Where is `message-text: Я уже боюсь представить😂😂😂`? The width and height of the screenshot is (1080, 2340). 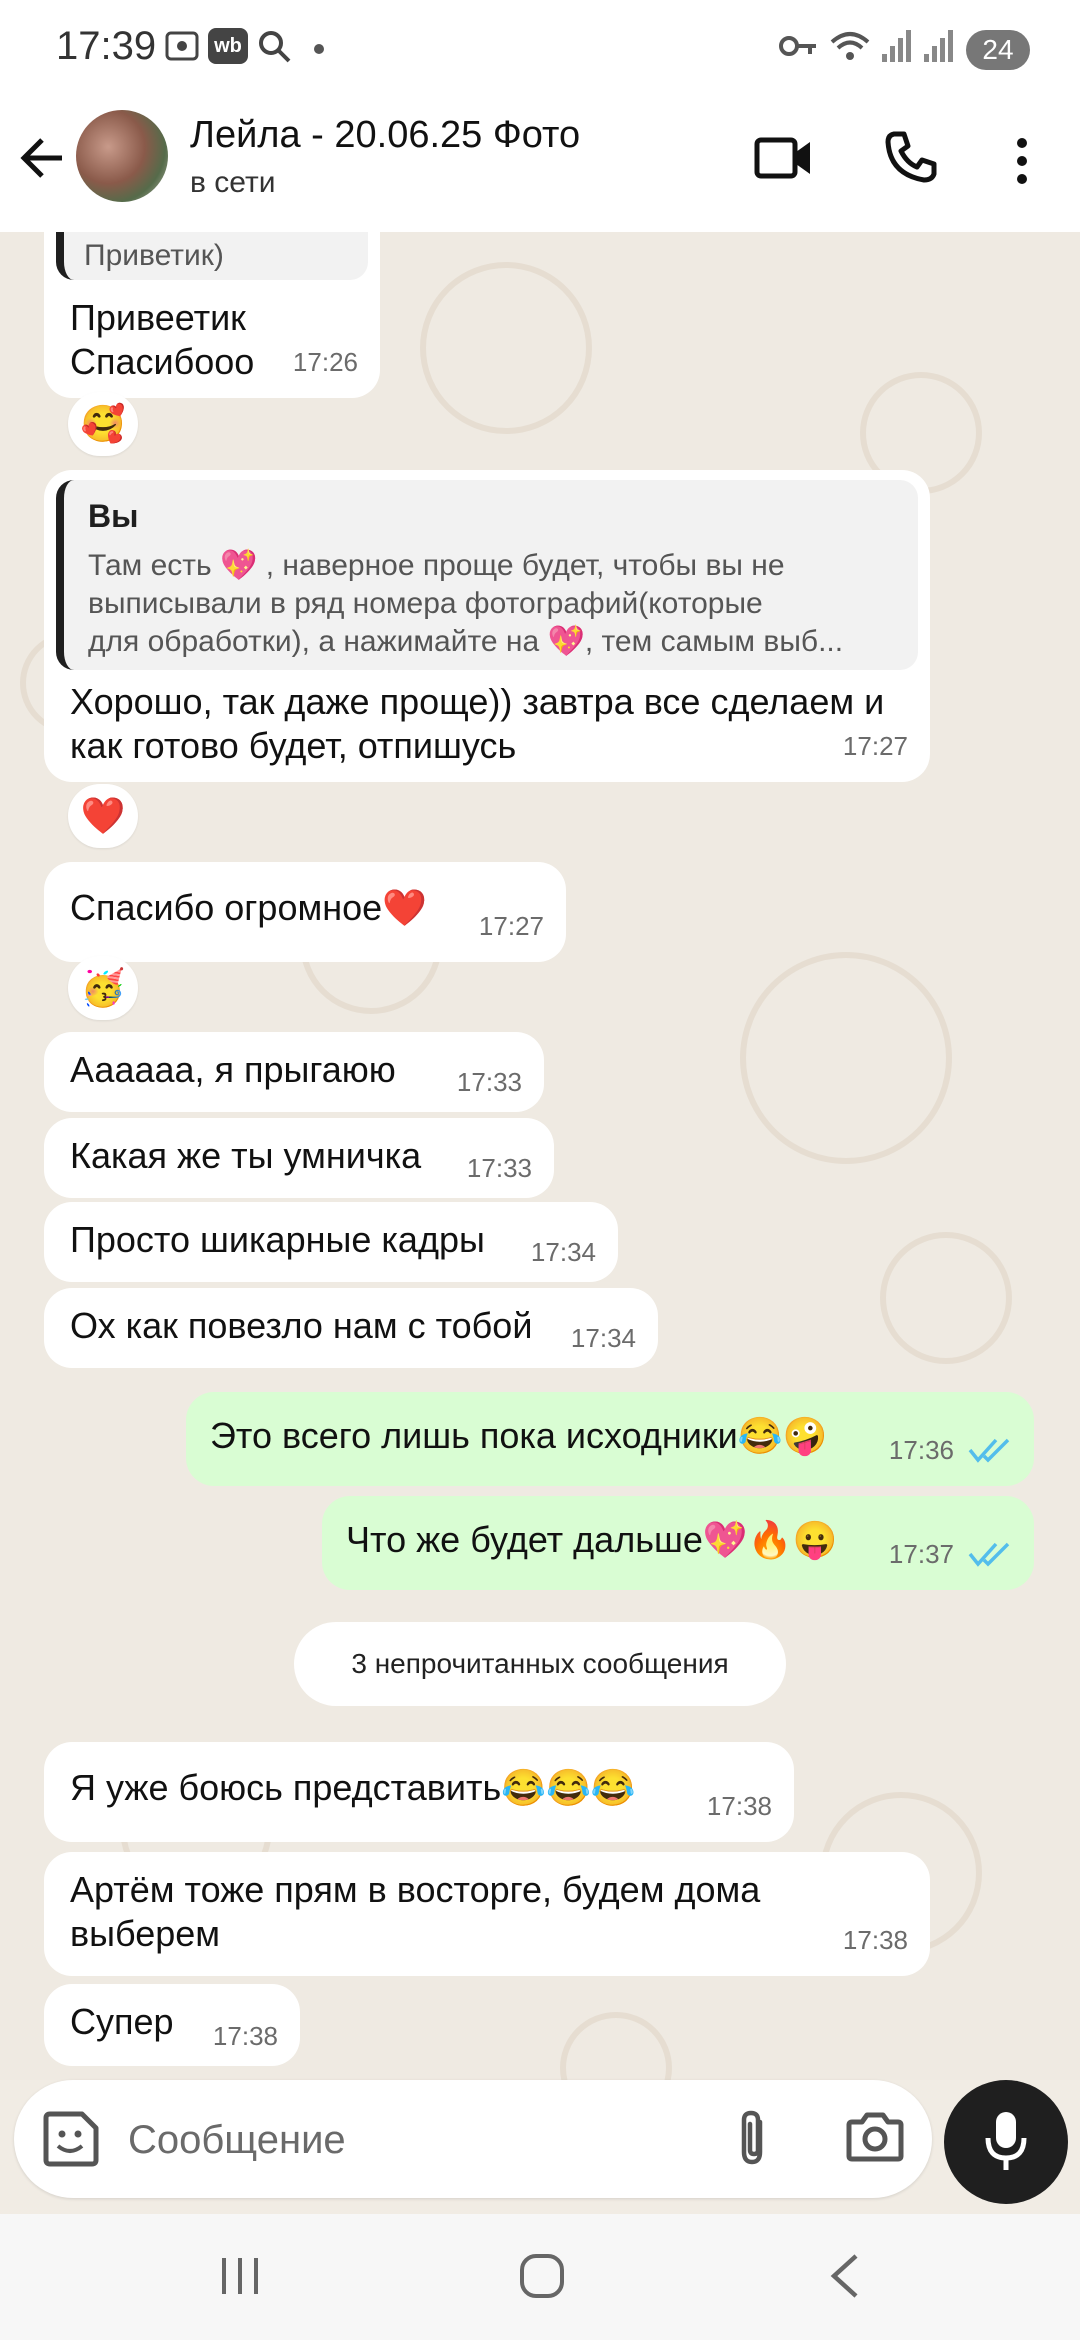 message-text: Я уже боюсь представить😂😂😂 is located at coordinates (353, 1787).